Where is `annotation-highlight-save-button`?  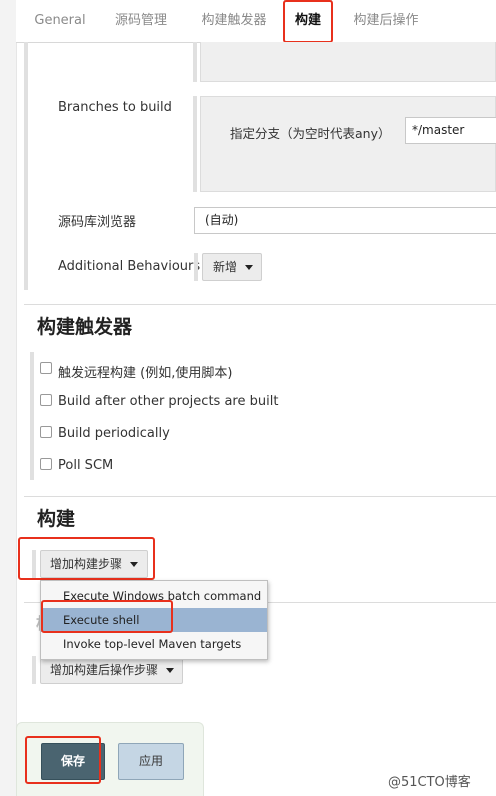 annotation-highlight-save-button is located at coordinates (63, 760).